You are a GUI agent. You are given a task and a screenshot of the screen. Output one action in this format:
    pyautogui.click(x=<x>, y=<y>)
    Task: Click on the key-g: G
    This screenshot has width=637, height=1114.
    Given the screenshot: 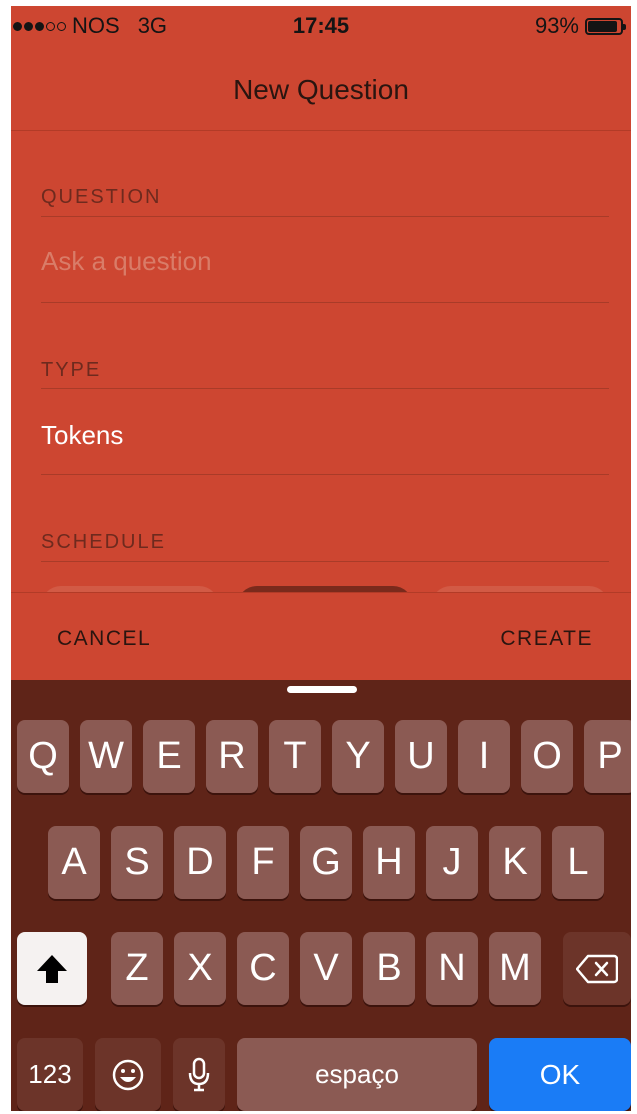 What is the action you would take?
    pyautogui.click(x=326, y=862)
    